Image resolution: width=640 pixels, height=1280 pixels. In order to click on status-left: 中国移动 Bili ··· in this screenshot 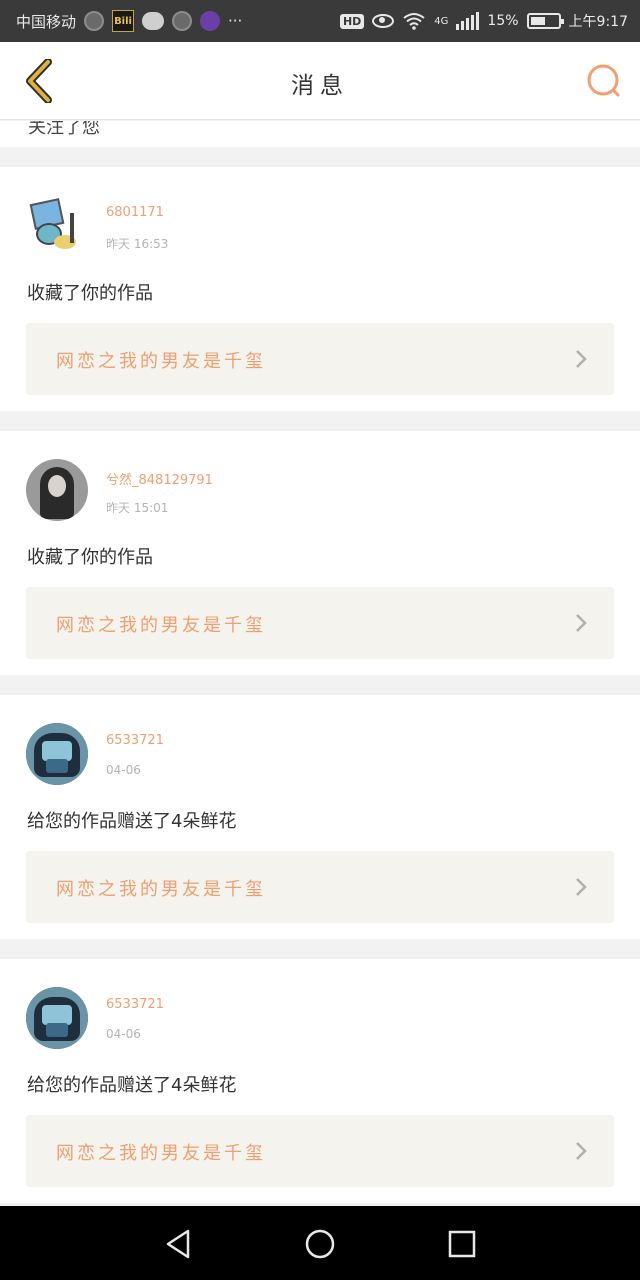, I will do `click(129, 21)`.